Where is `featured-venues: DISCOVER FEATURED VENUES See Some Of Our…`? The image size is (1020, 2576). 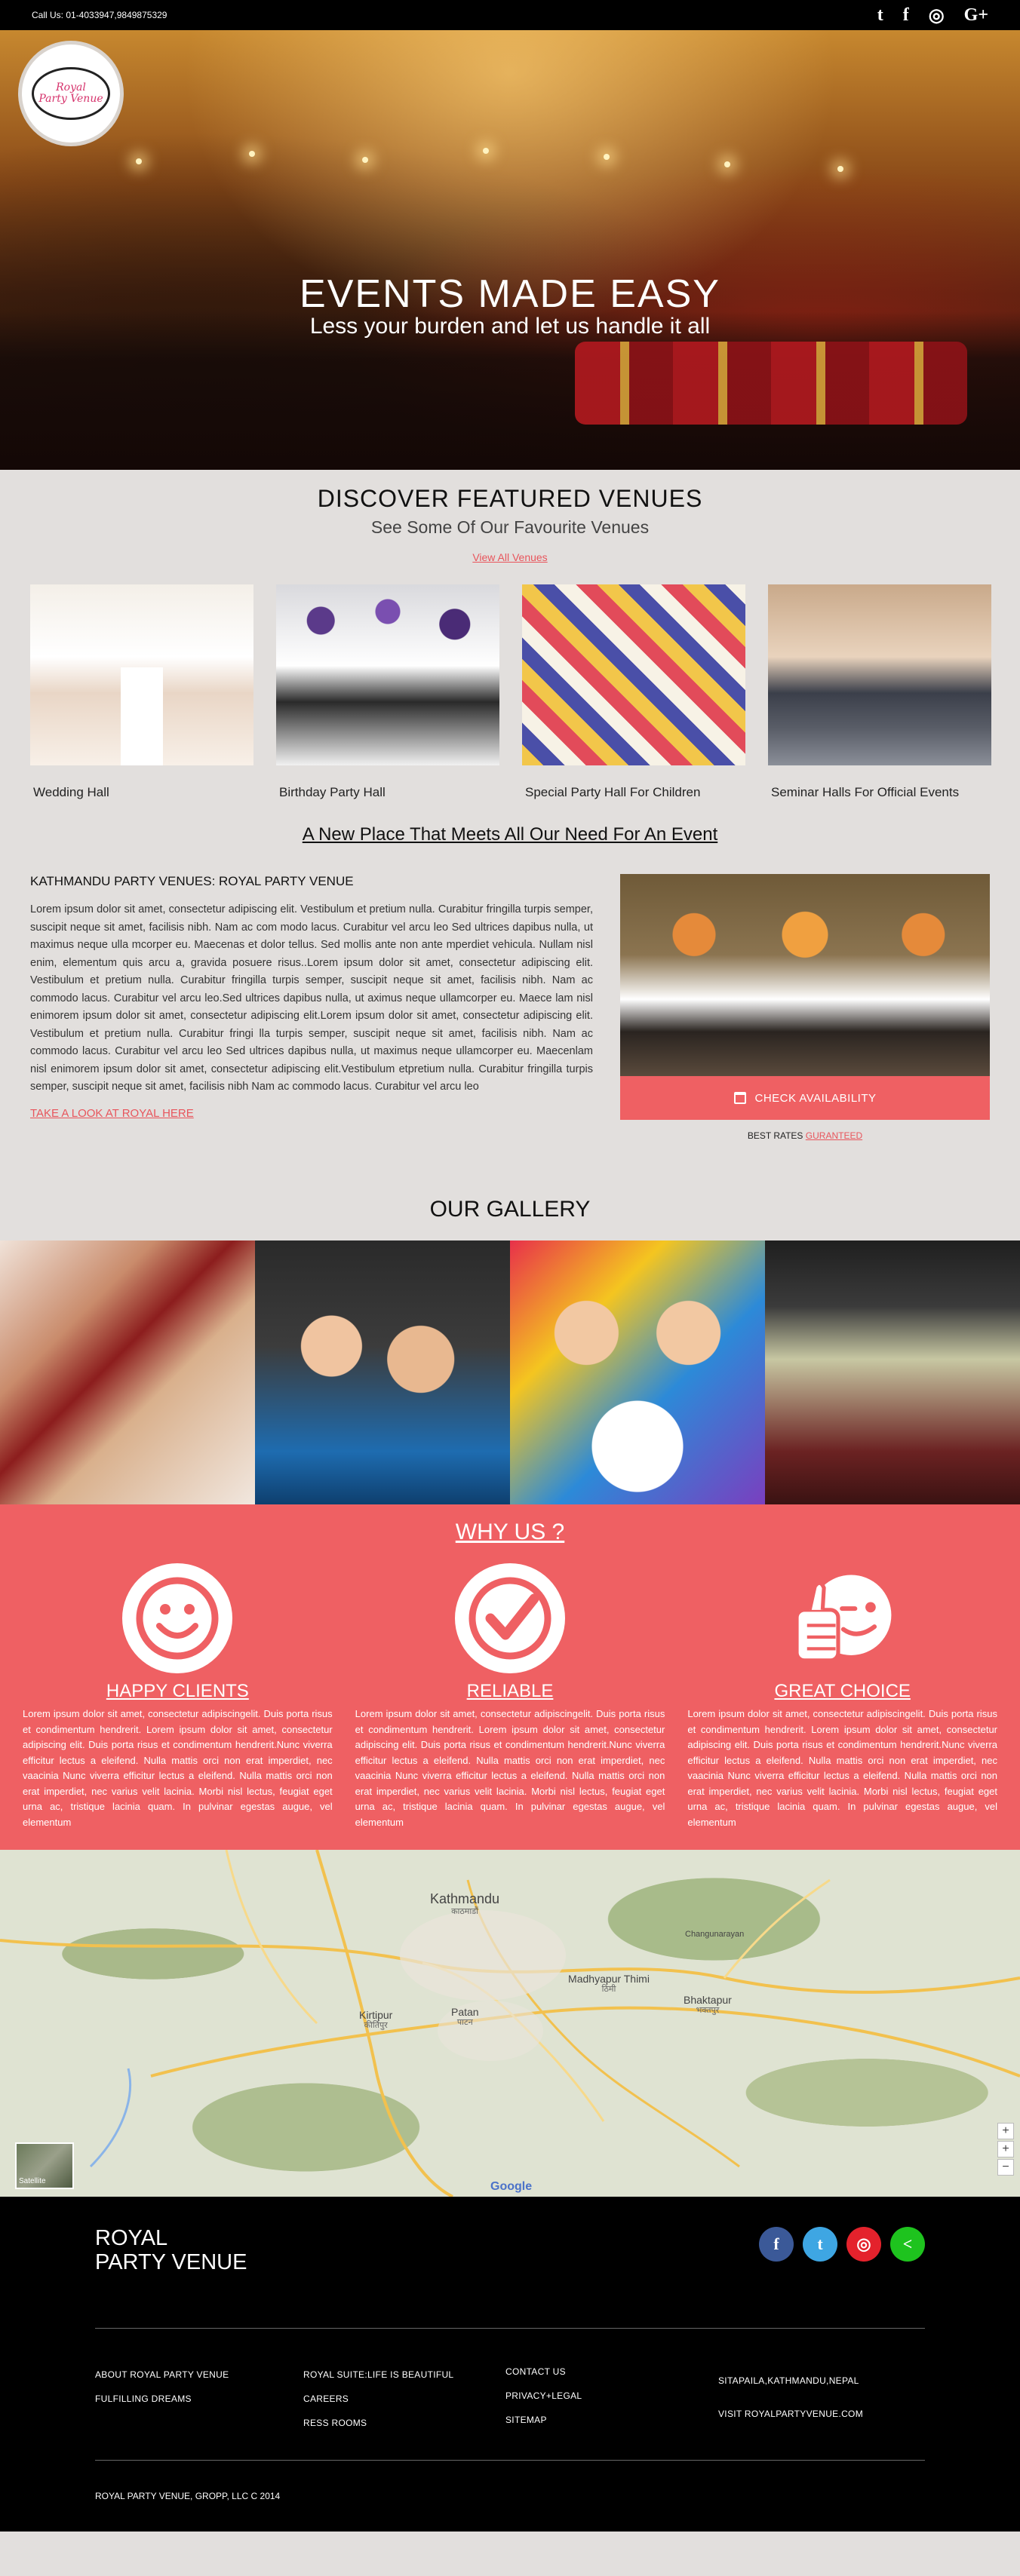 featured-venues: DISCOVER FEATURED VENUES See Some Of Our… is located at coordinates (510, 635).